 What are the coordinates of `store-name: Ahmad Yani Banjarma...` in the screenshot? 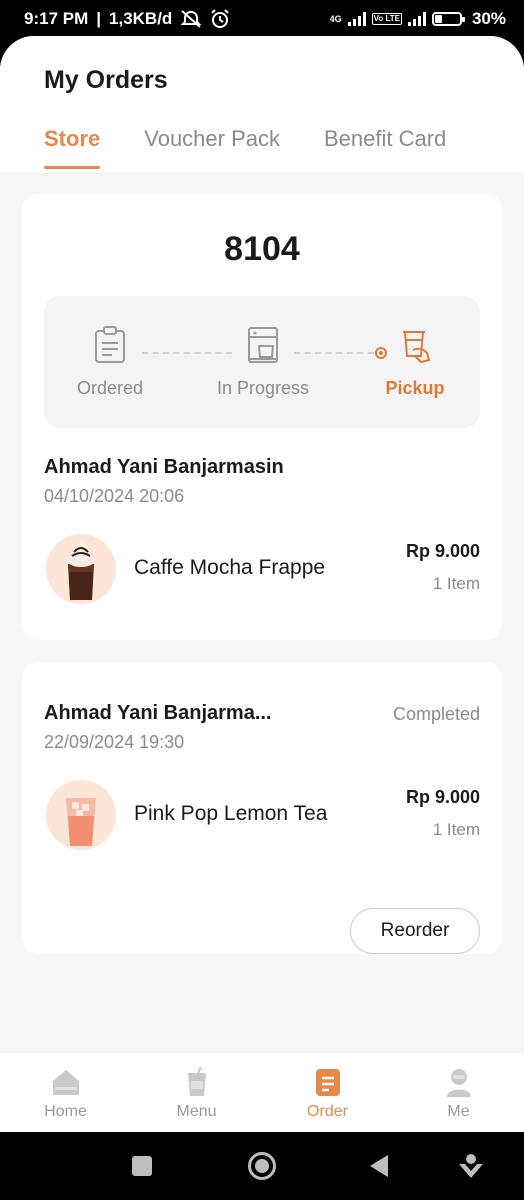 It's located at (158, 713).